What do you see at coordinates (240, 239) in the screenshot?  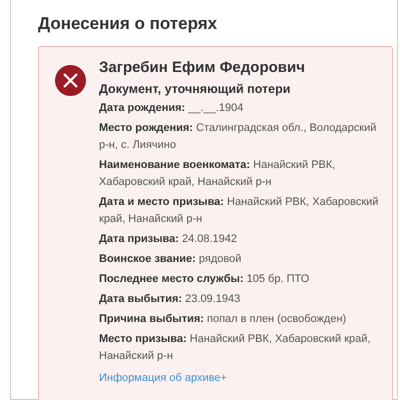 I see `record-field: Дата призыва: 24.08.1942` at bounding box center [240, 239].